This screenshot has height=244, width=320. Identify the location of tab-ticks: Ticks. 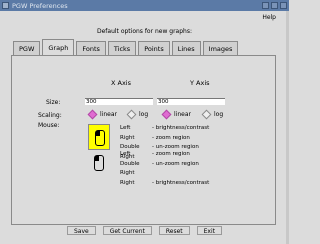
(122, 48).